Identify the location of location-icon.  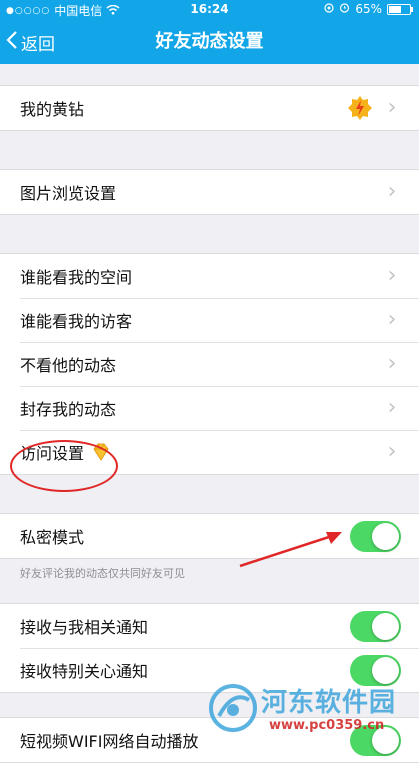
(329, 9).